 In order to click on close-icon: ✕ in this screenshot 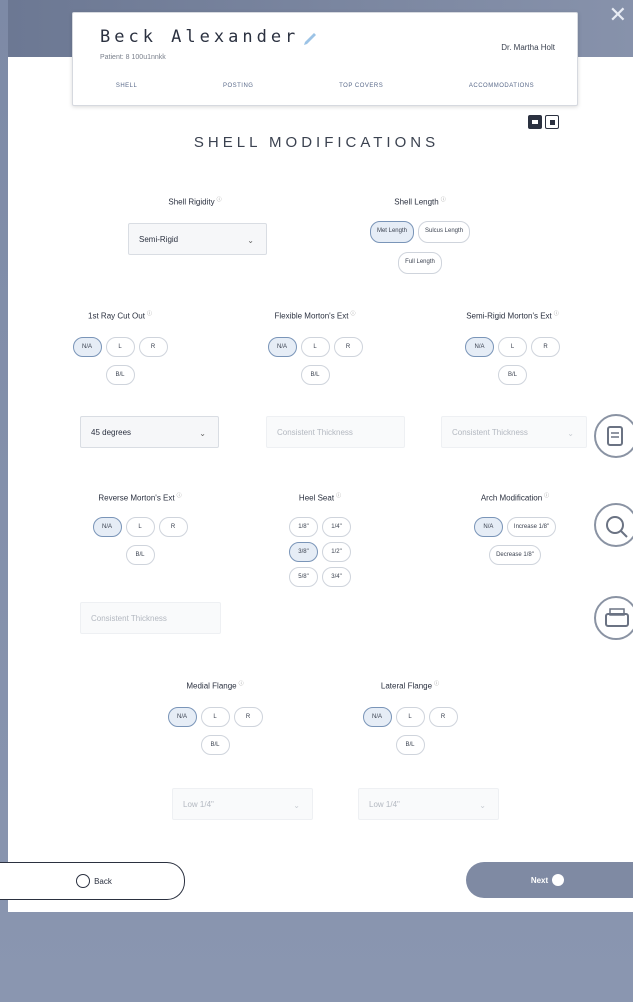, I will do `click(618, 15)`.